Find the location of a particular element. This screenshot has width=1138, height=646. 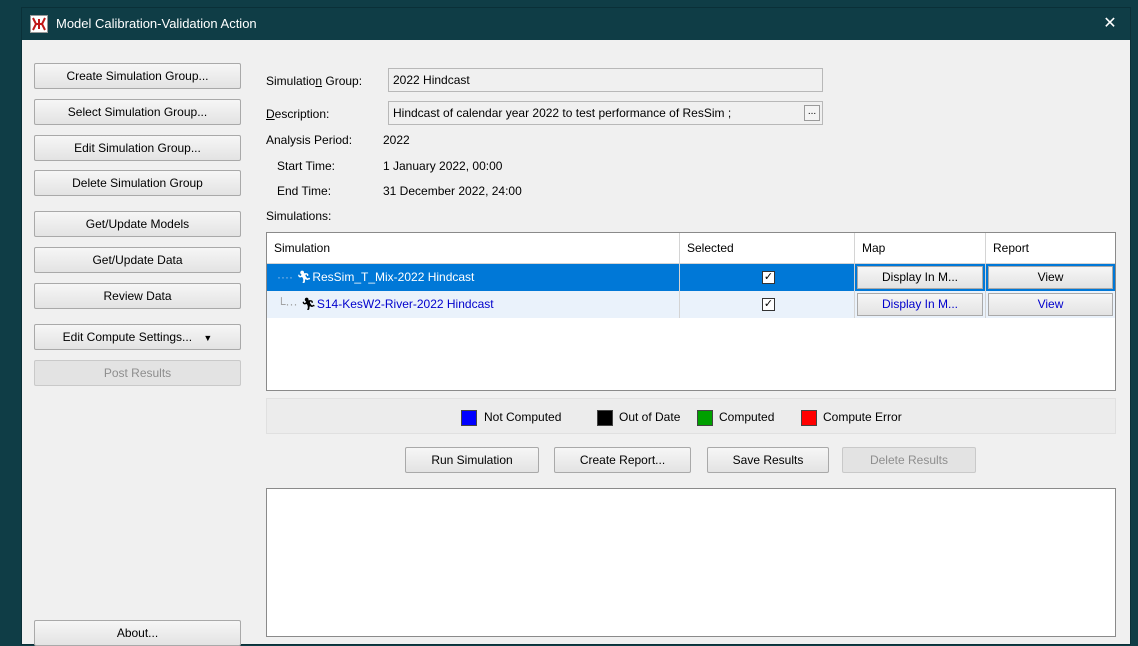

run-simulation-button: Run Simulation is located at coordinates (472, 460).